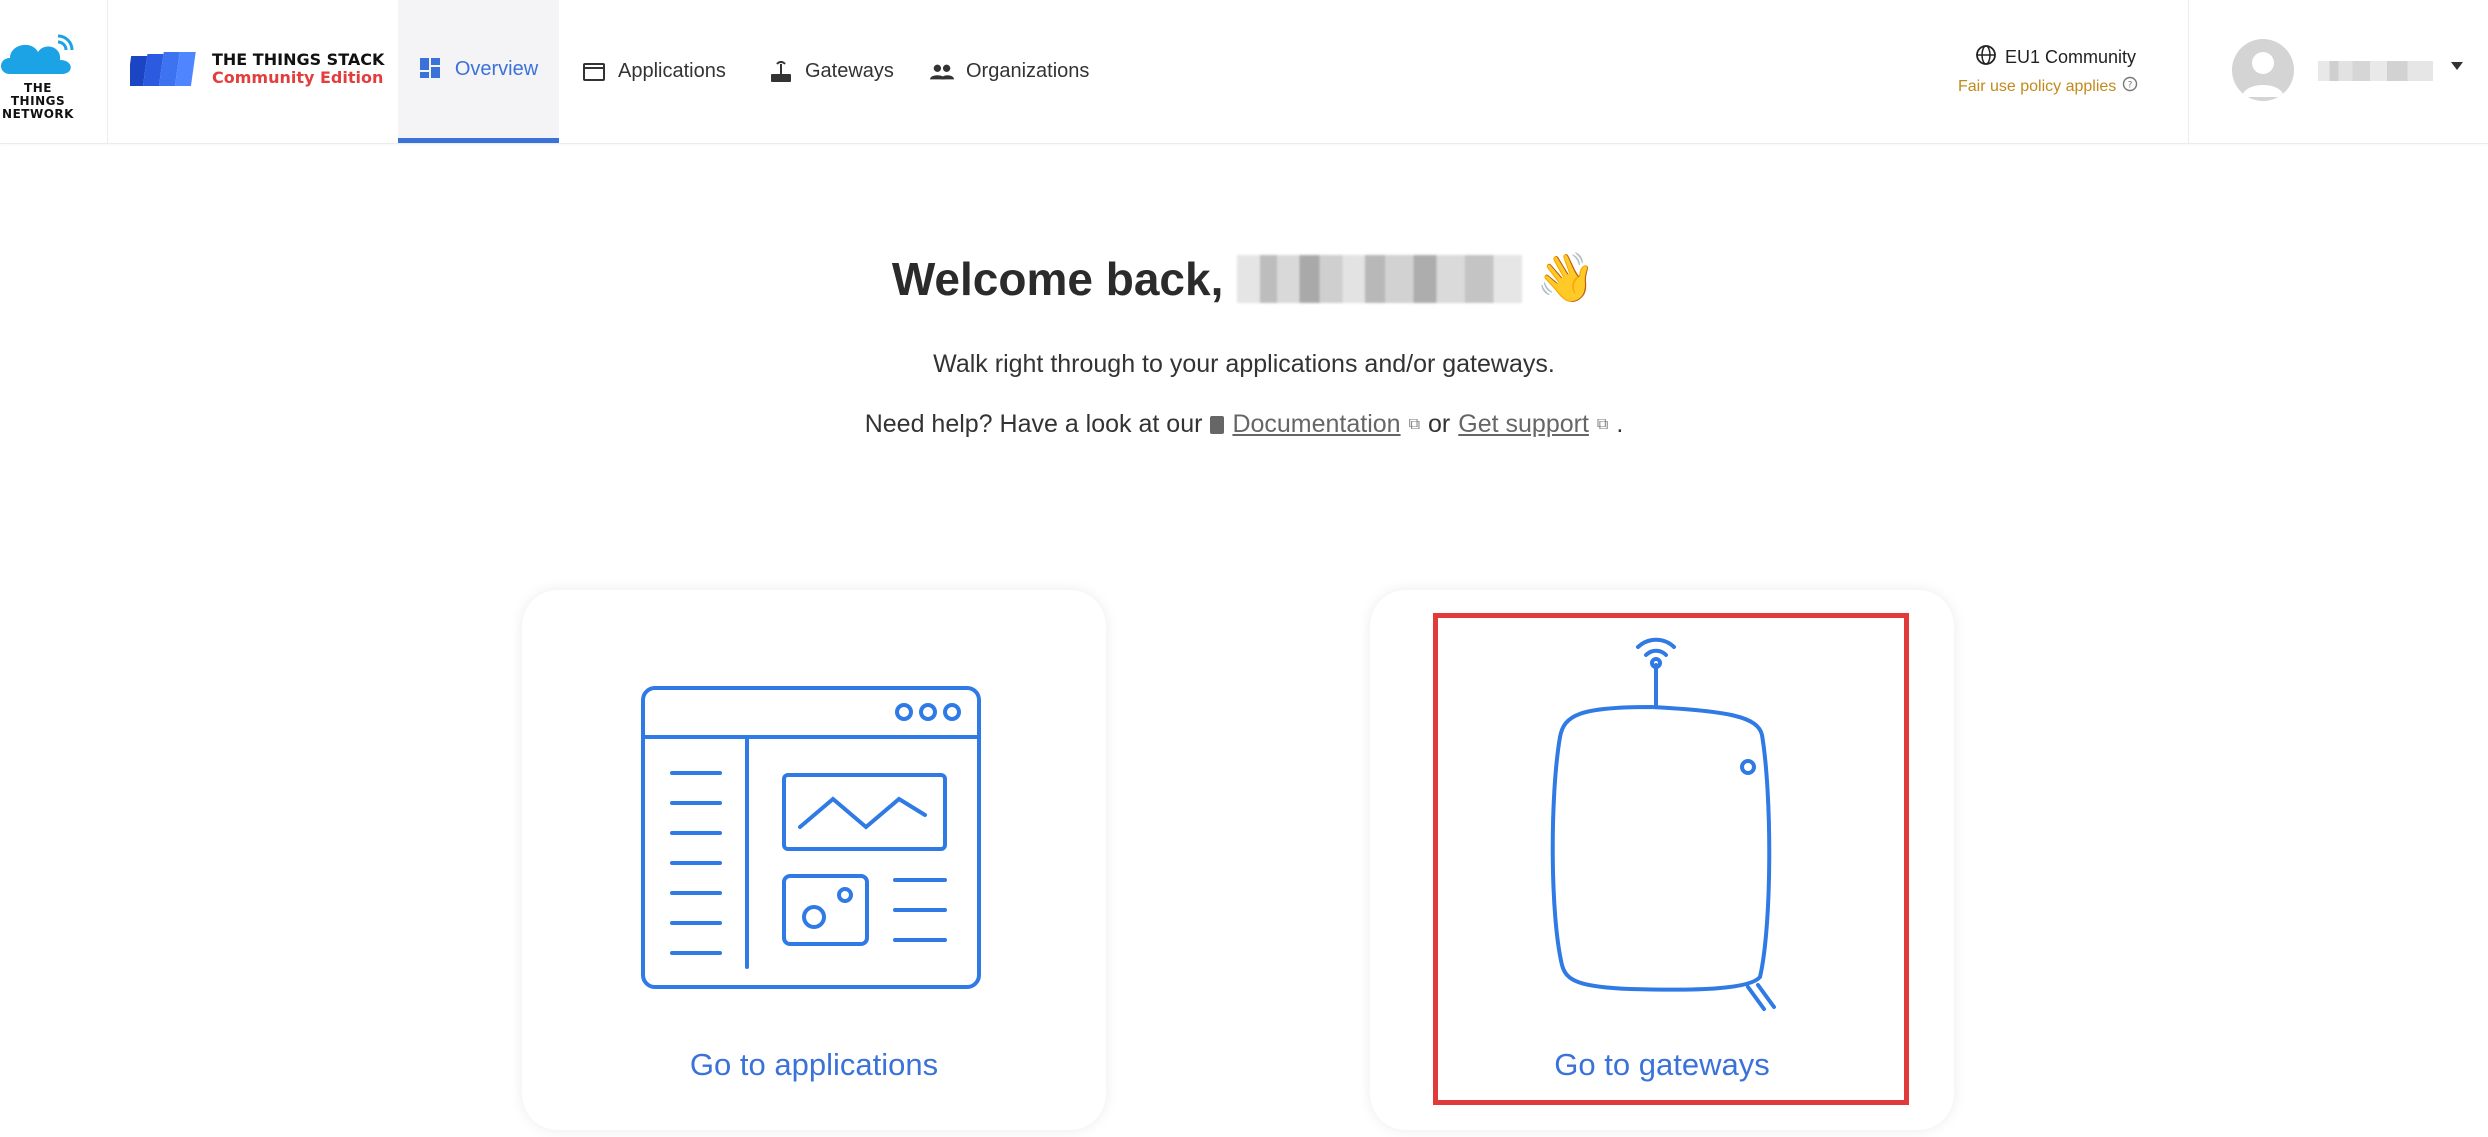 The width and height of the screenshot is (2488, 1137). I want to click on book-icon, so click(1217, 424).